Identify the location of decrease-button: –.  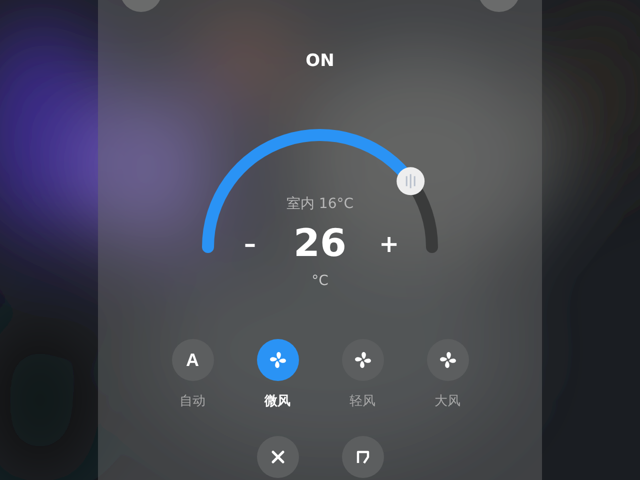
(250, 244).